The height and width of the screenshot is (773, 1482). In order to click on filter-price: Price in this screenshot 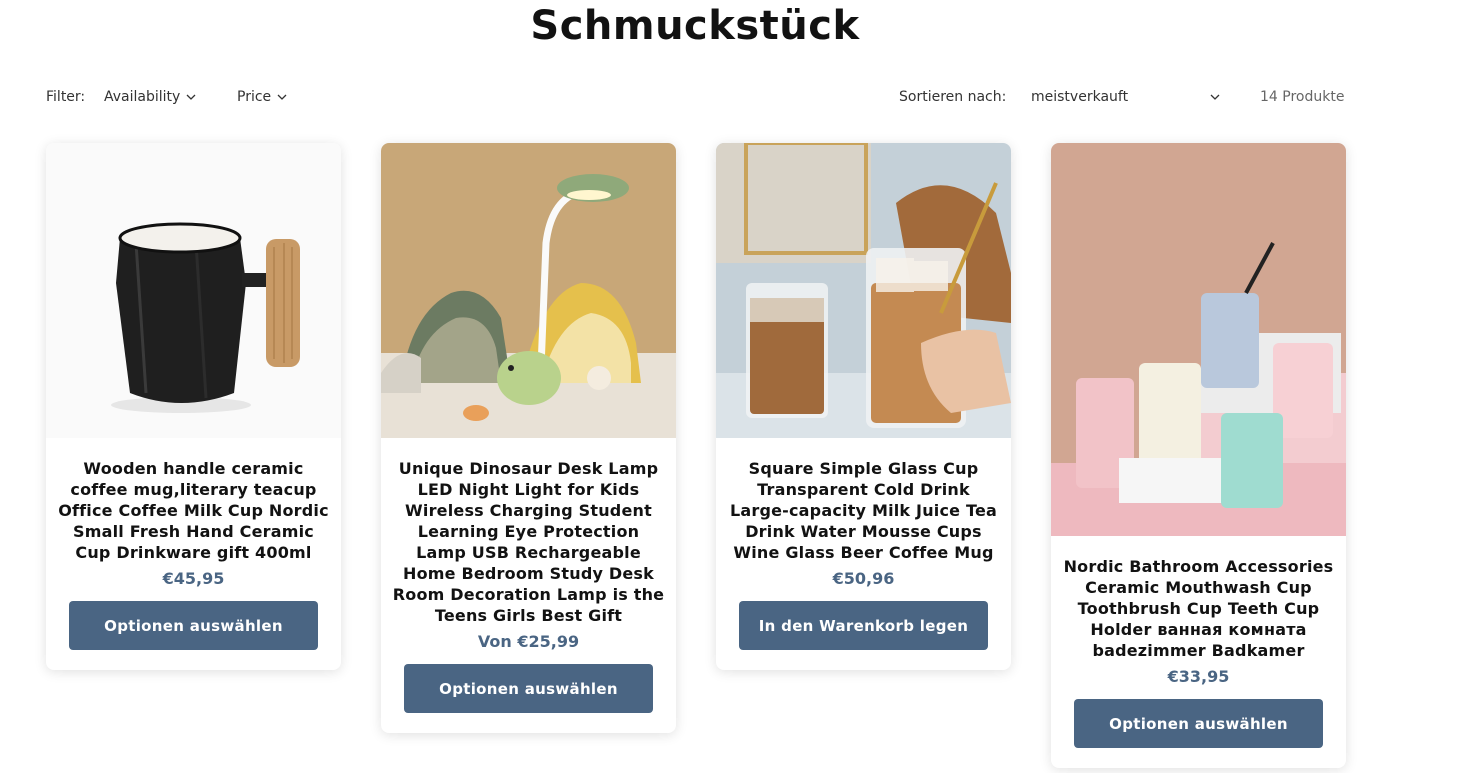, I will do `click(262, 97)`.